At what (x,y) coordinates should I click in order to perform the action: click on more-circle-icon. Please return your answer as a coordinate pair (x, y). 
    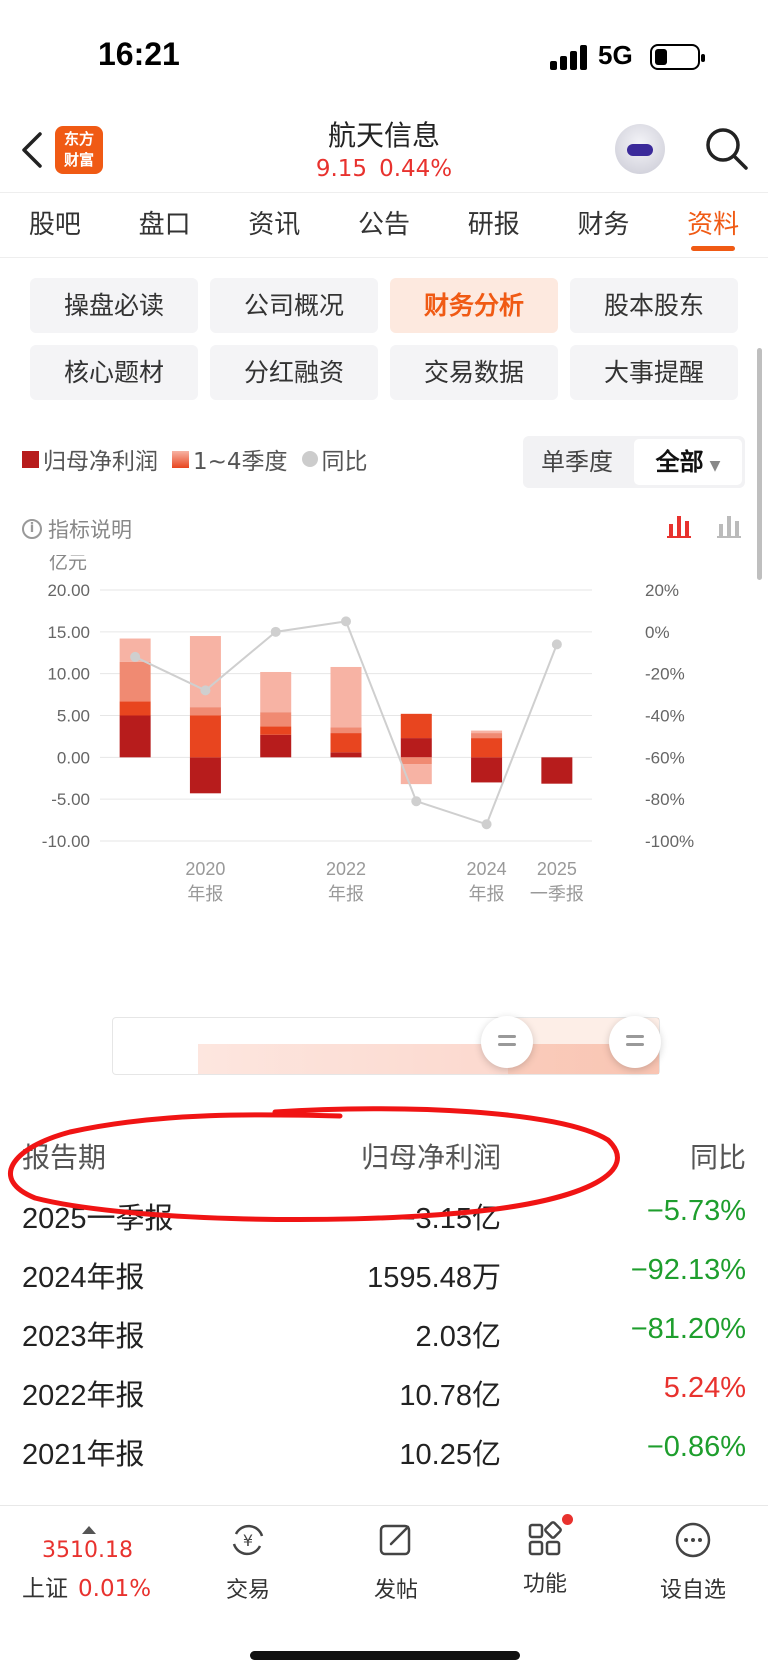
    Looking at the image, I should click on (693, 1540).